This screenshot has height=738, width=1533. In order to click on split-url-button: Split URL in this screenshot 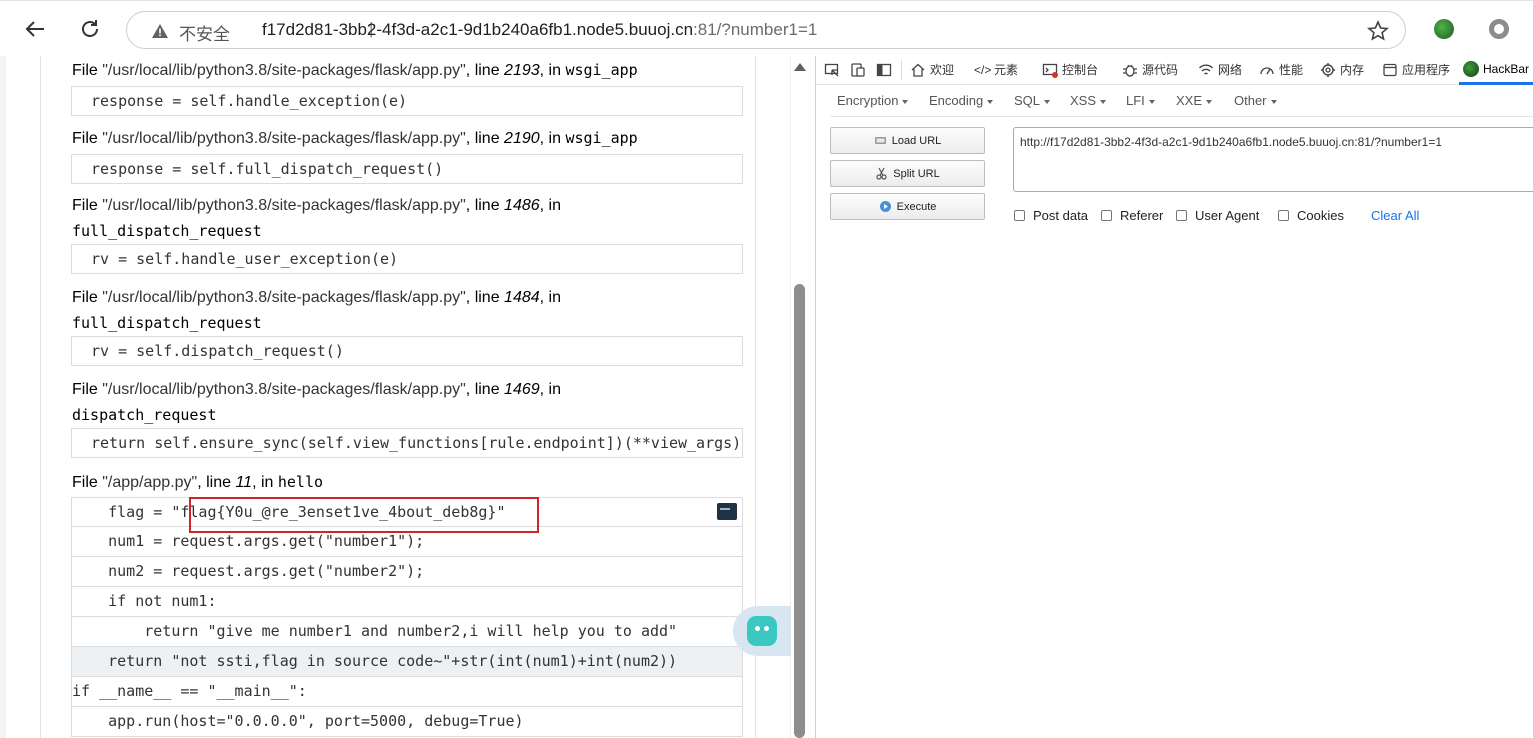, I will do `click(907, 173)`.